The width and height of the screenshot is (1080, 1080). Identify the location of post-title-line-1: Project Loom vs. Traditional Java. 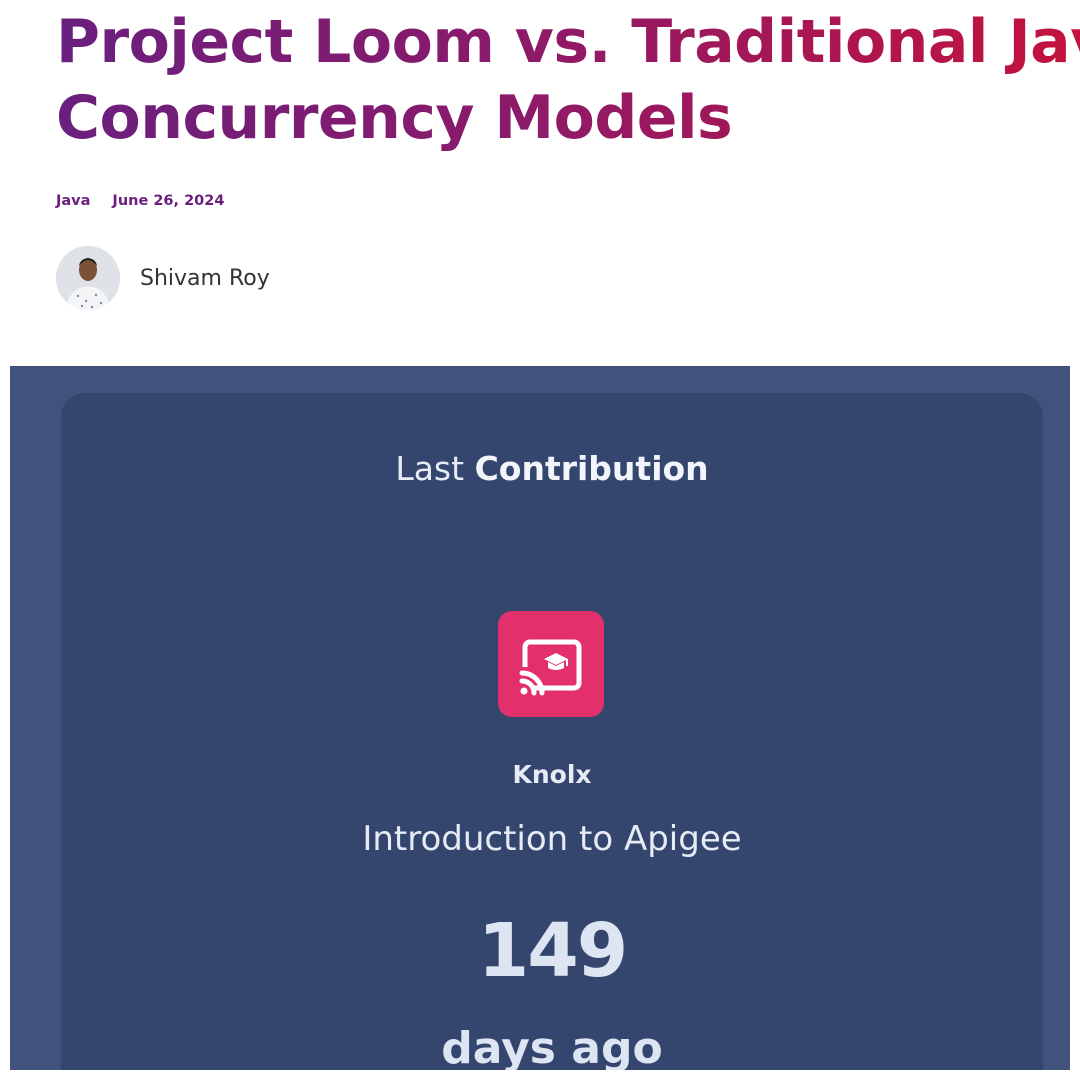
(568, 42).